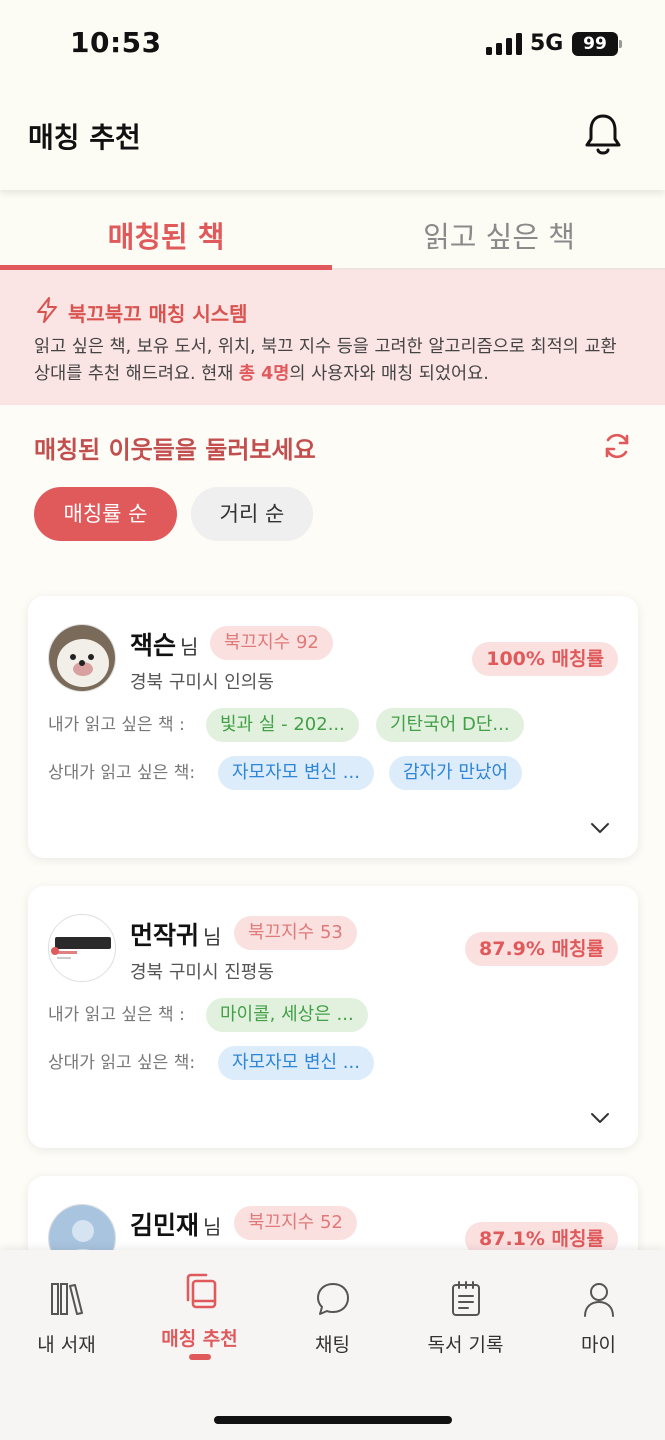 The height and width of the screenshot is (1440, 665). I want to click on their-wish-book-tag: 감자가 만났어, so click(456, 773).